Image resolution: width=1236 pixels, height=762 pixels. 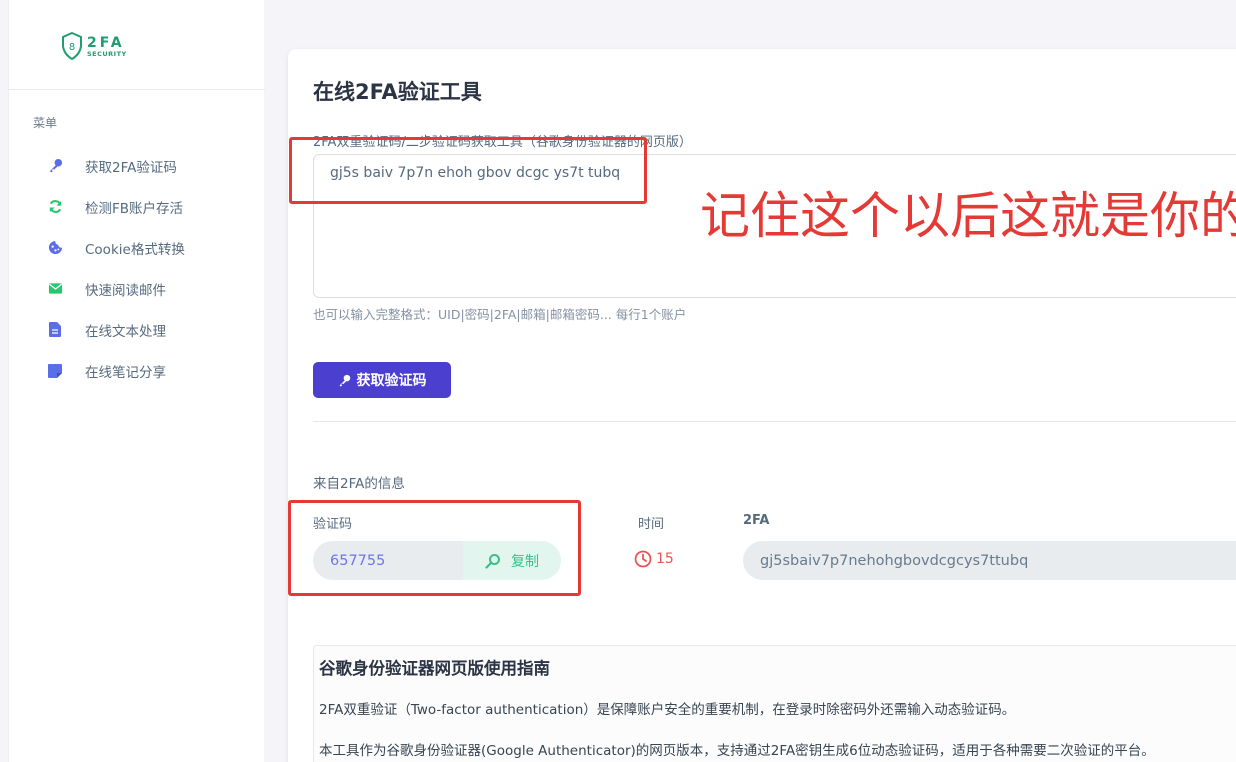 I want to click on app-logo: 8 2FA SECURITY, so click(x=102, y=46).